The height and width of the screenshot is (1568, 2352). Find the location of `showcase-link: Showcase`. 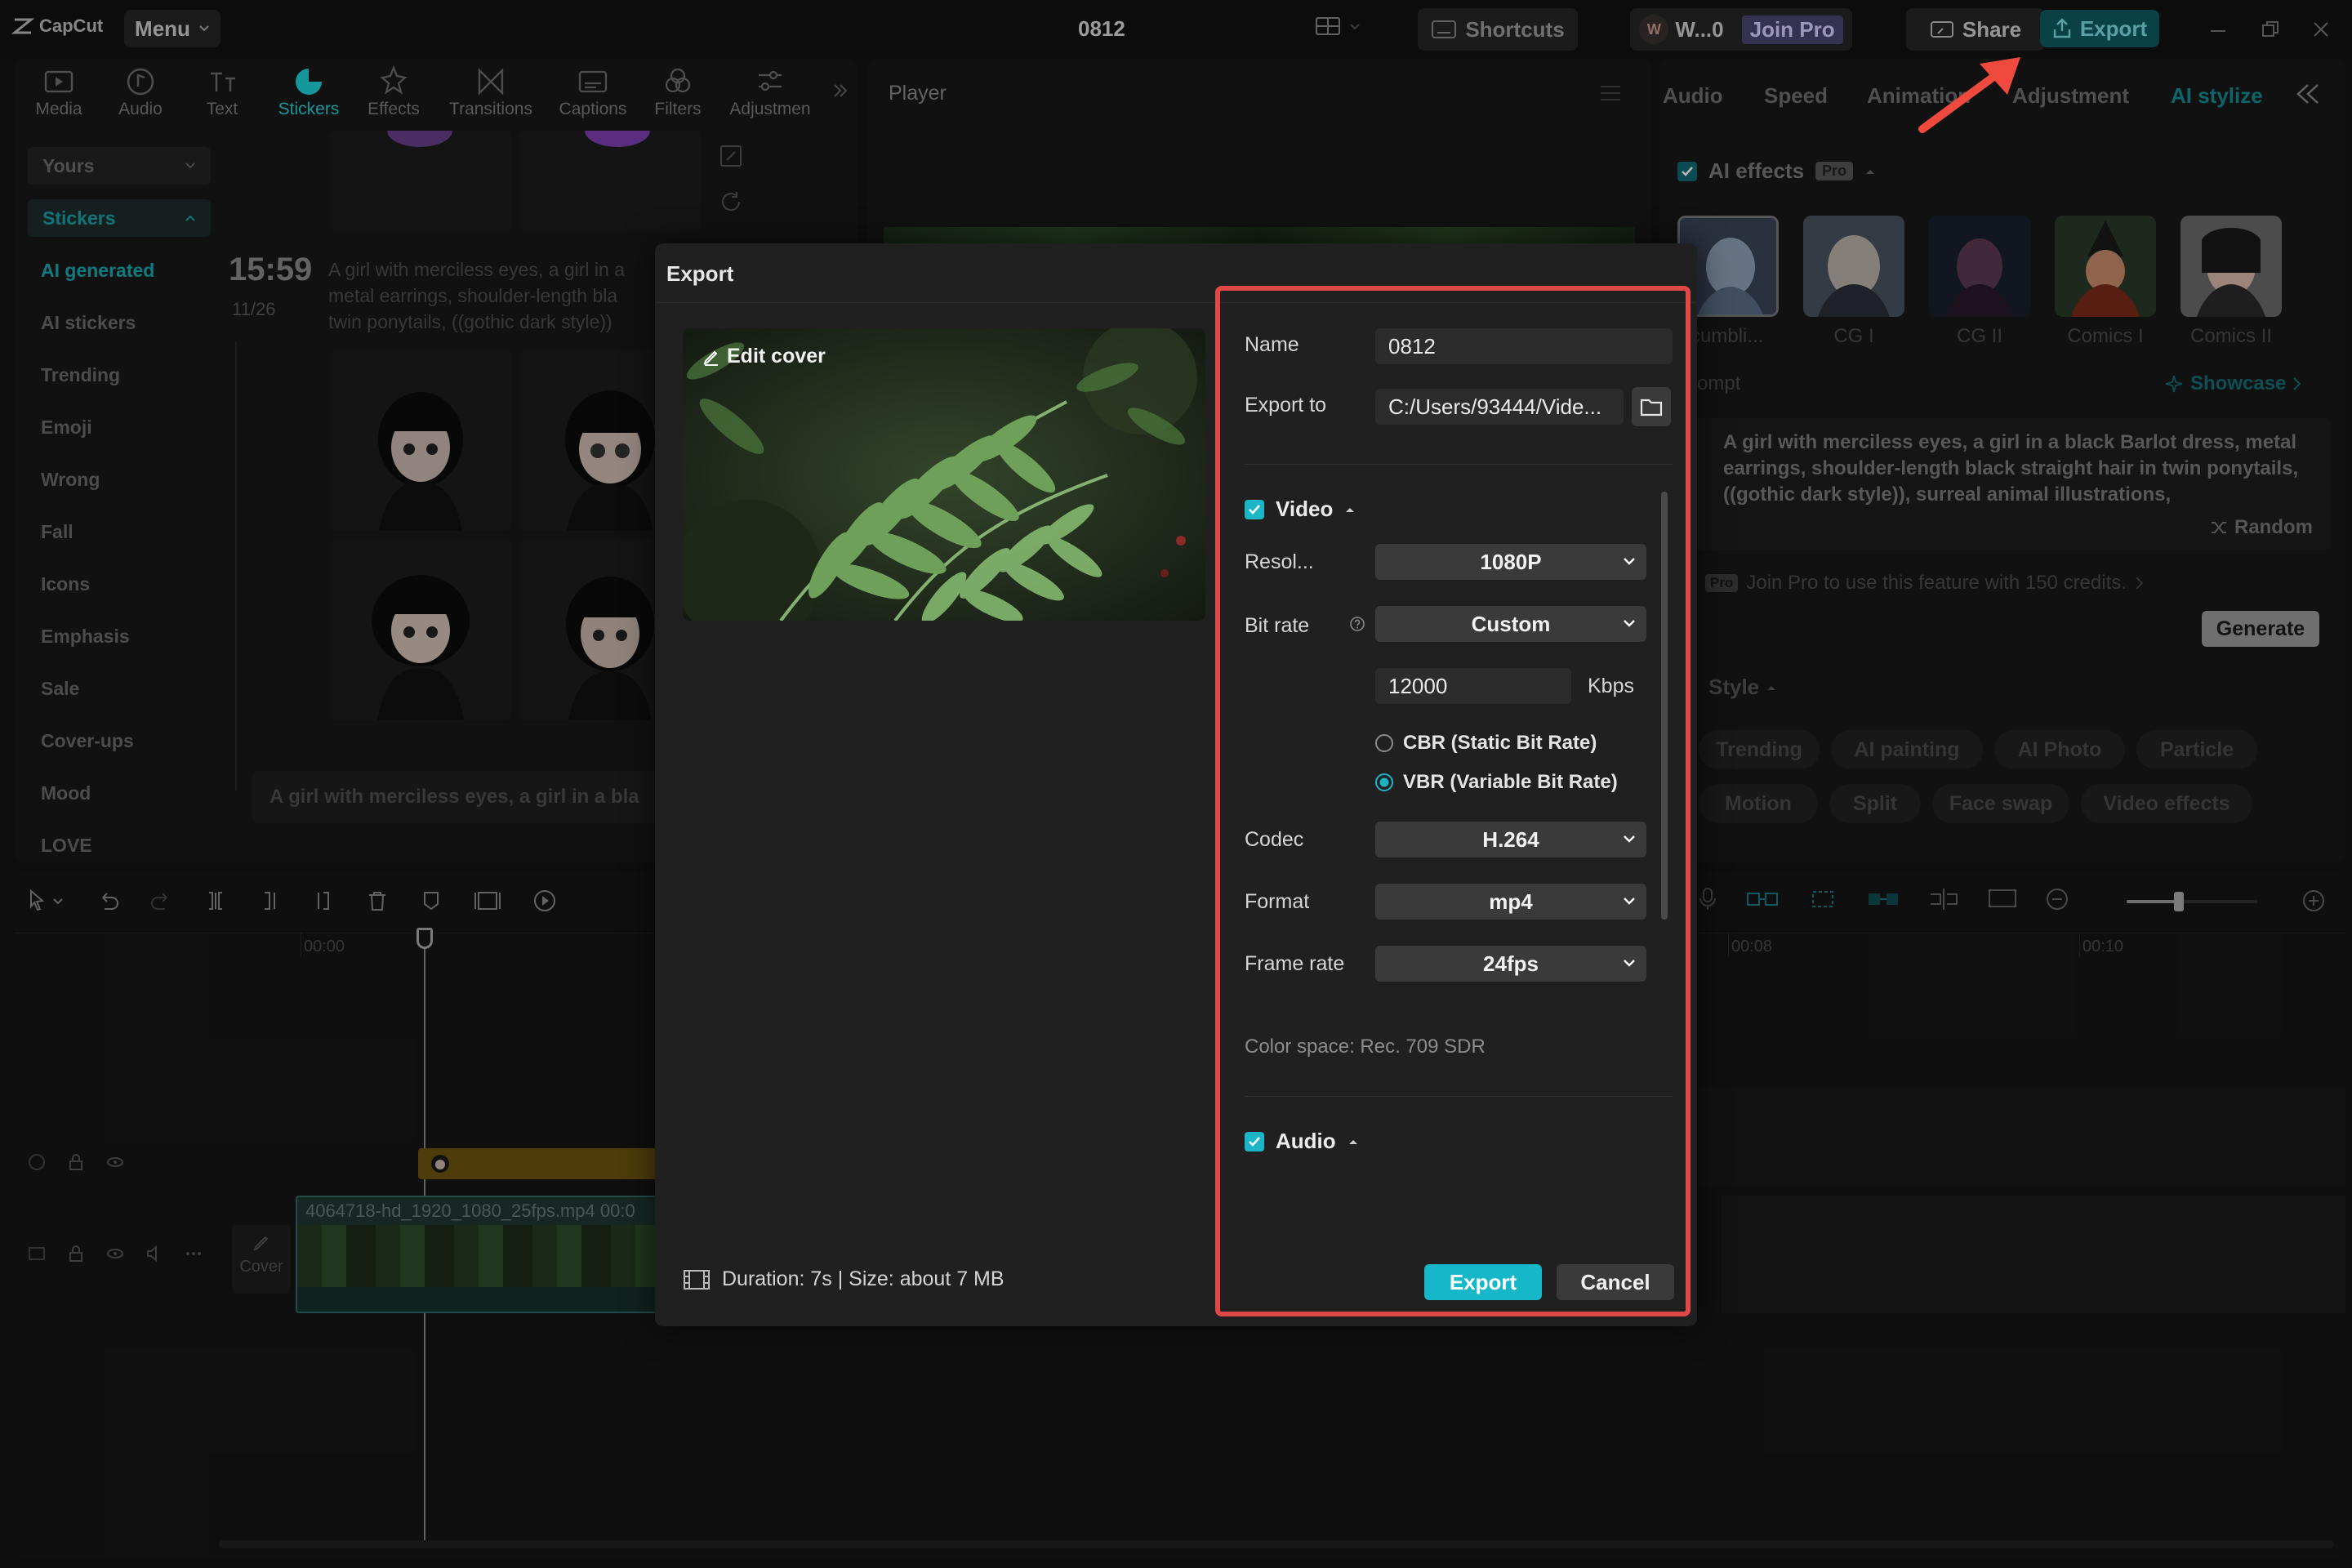

showcase-link: Showcase is located at coordinates (2233, 383).